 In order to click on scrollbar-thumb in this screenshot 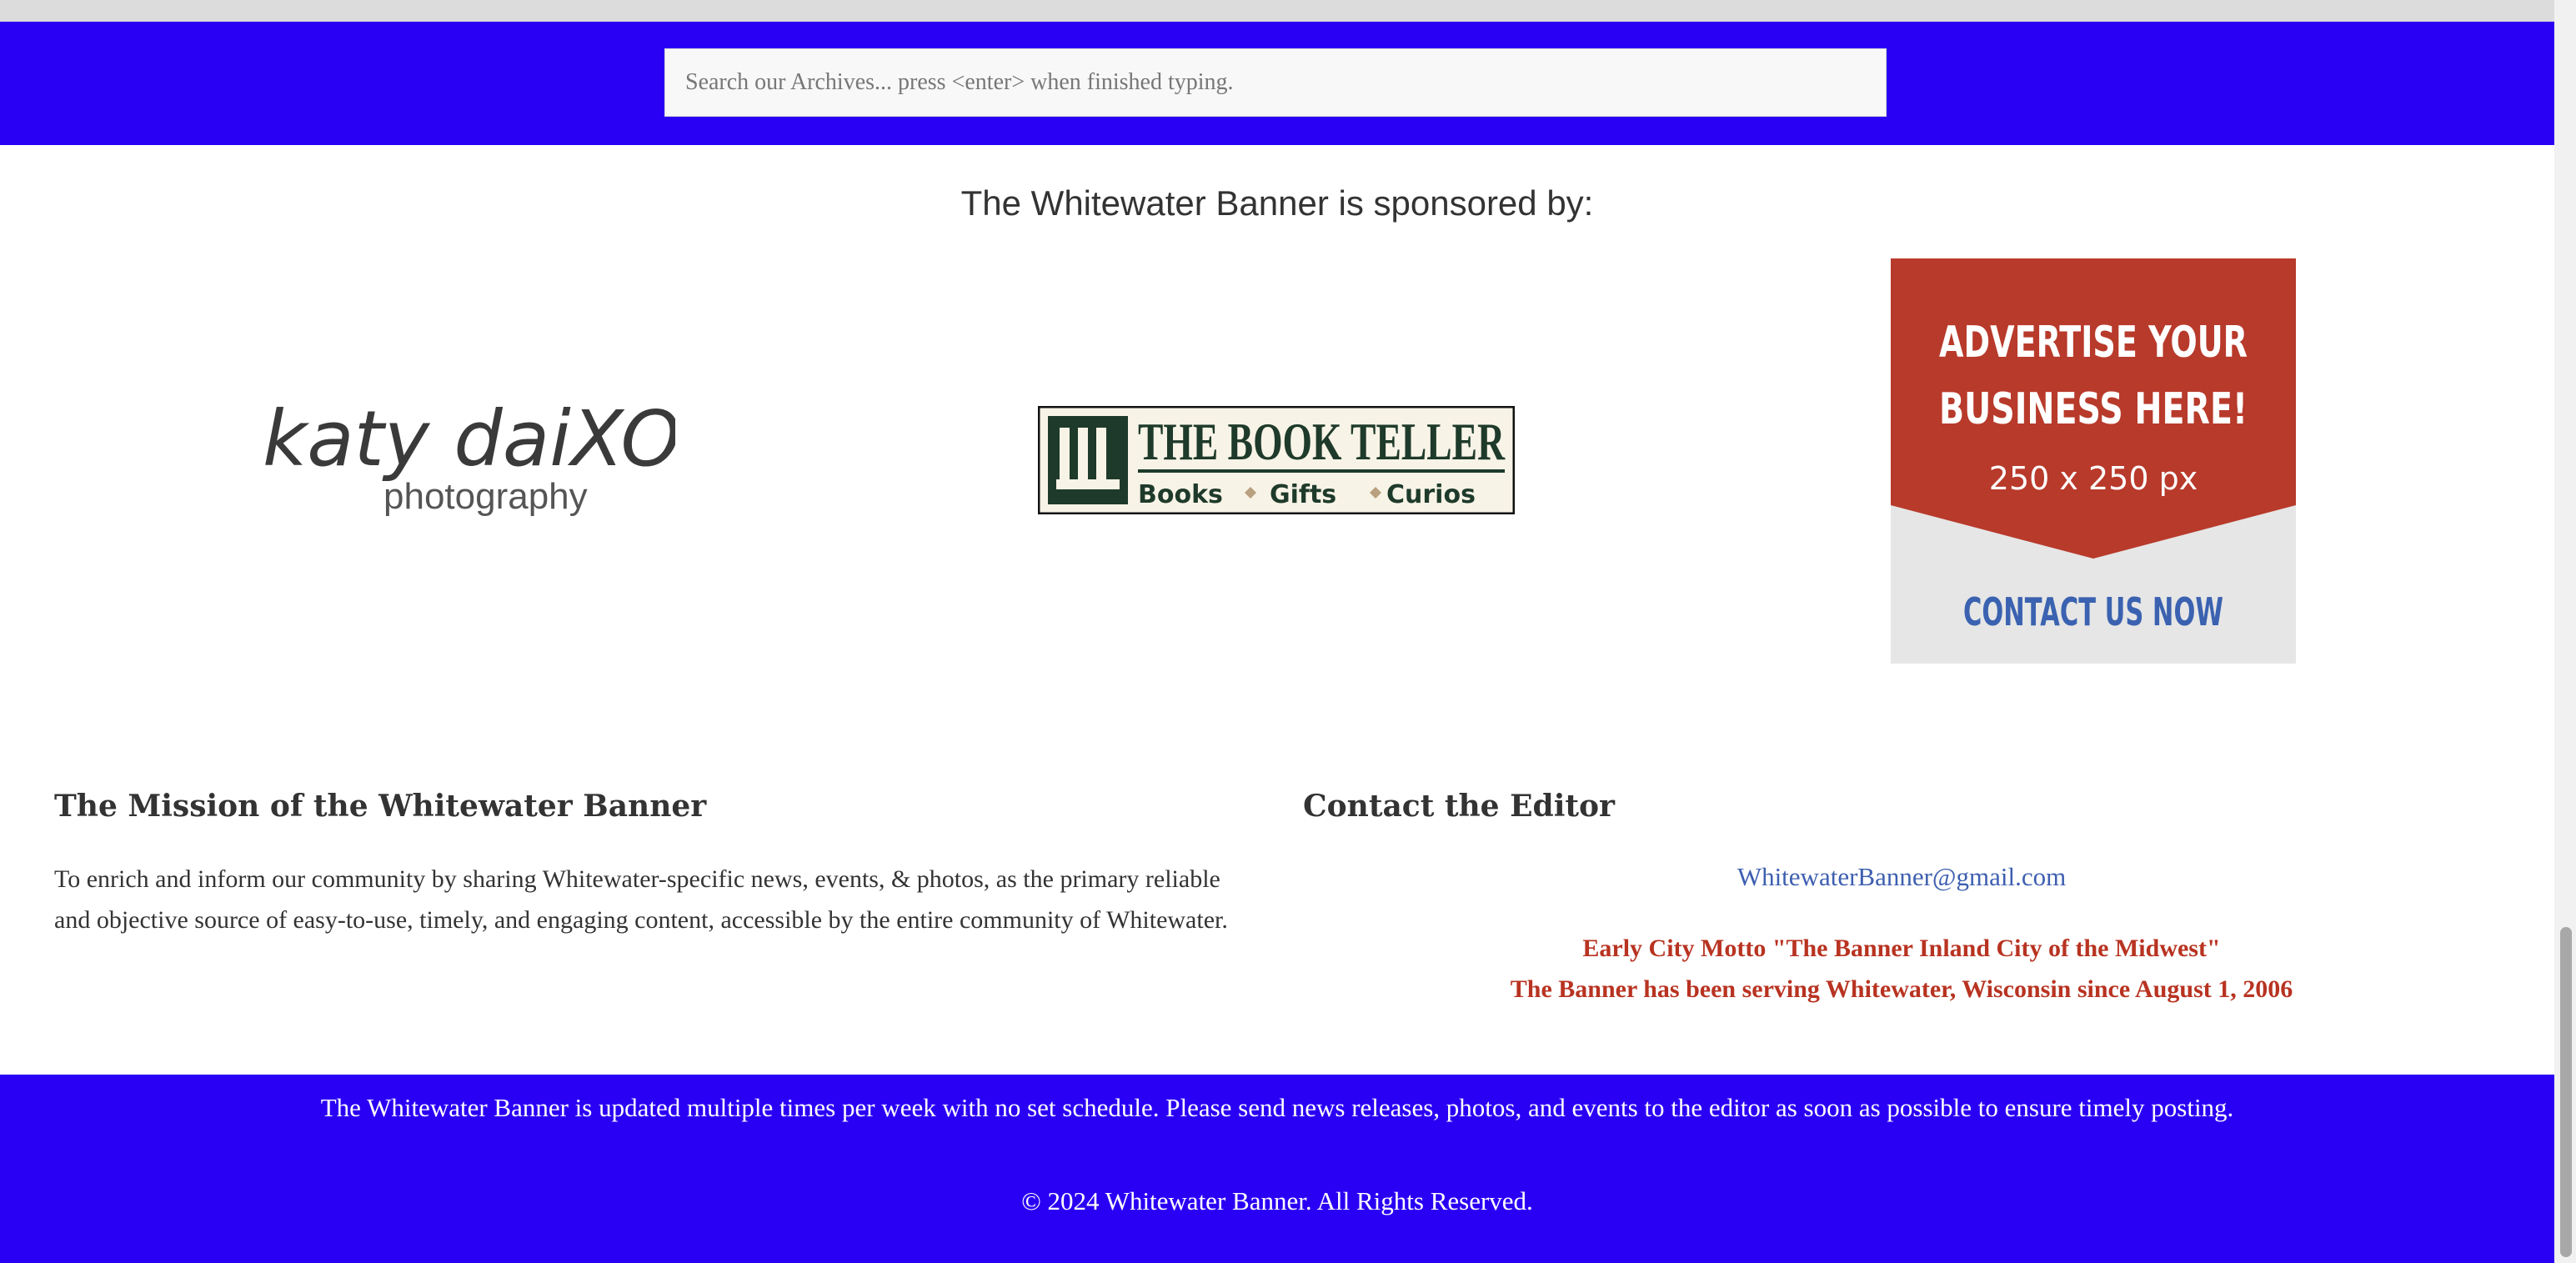, I will do `click(2566, 1092)`.